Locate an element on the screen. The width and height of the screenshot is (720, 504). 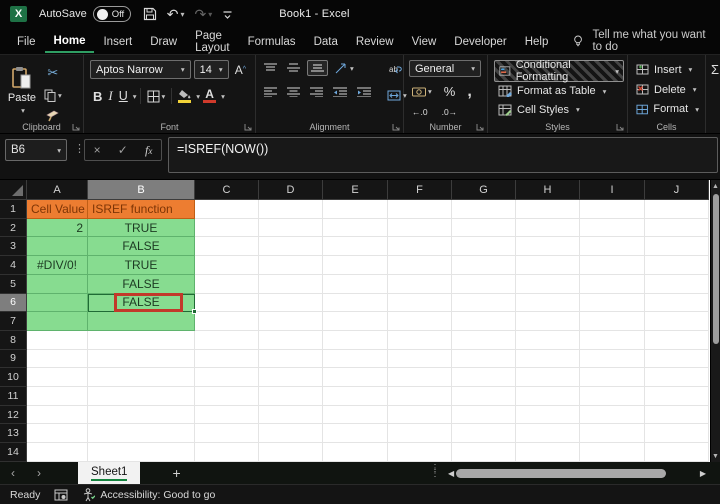
delete-cells-button: Delete ▾ is located at coordinates (667, 90).